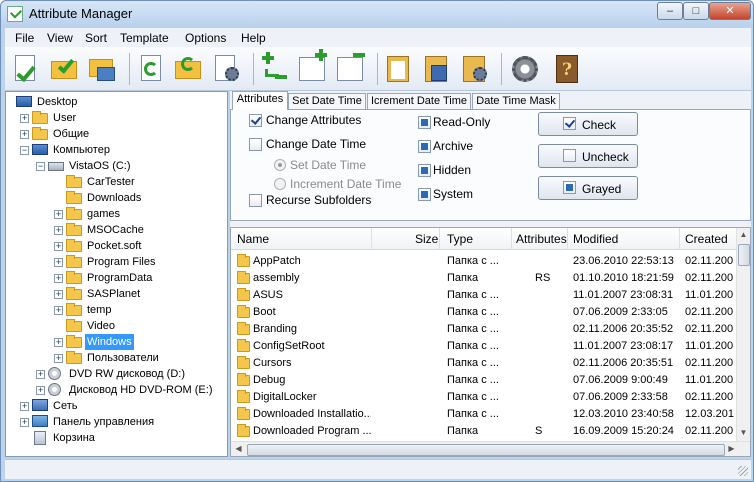 The height and width of the screenshot is (482, 754). What do you see at coordinates (253, 239) in the screenshot?
I see `col-name: Name` at bounding box center [253, 239].